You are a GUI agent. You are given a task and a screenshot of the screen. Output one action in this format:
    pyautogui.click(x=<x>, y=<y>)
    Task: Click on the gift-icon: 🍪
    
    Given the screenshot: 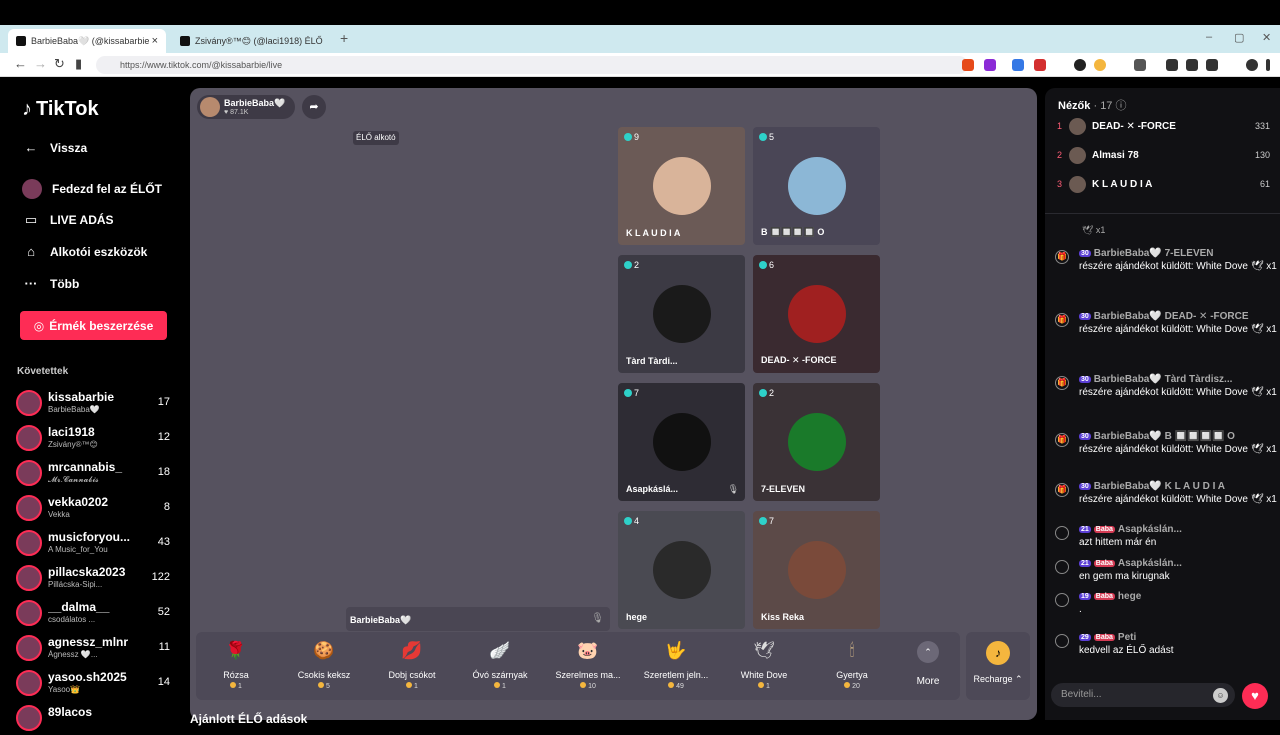 What is the action you would take?
    pyautogui.click(x=324, y=650)
    